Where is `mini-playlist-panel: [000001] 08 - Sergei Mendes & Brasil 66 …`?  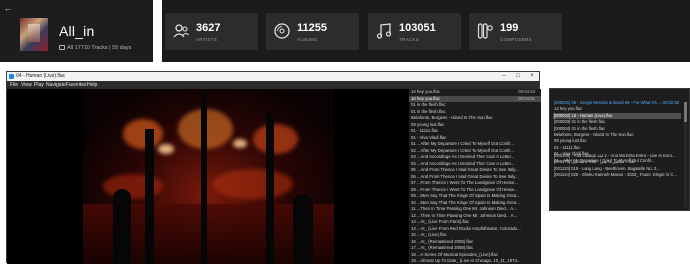
mini-playlist-panel: [000001] 08 - Sergei Mendes & Brasil 66 … is located at coordinates (619, 149).